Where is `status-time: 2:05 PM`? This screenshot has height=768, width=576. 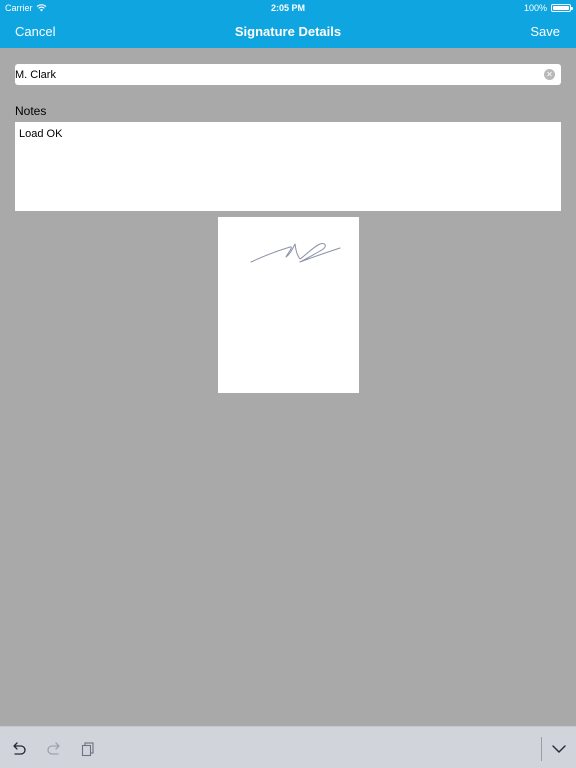
status-time: 2:05 PM is located at coordinates (287, 8).